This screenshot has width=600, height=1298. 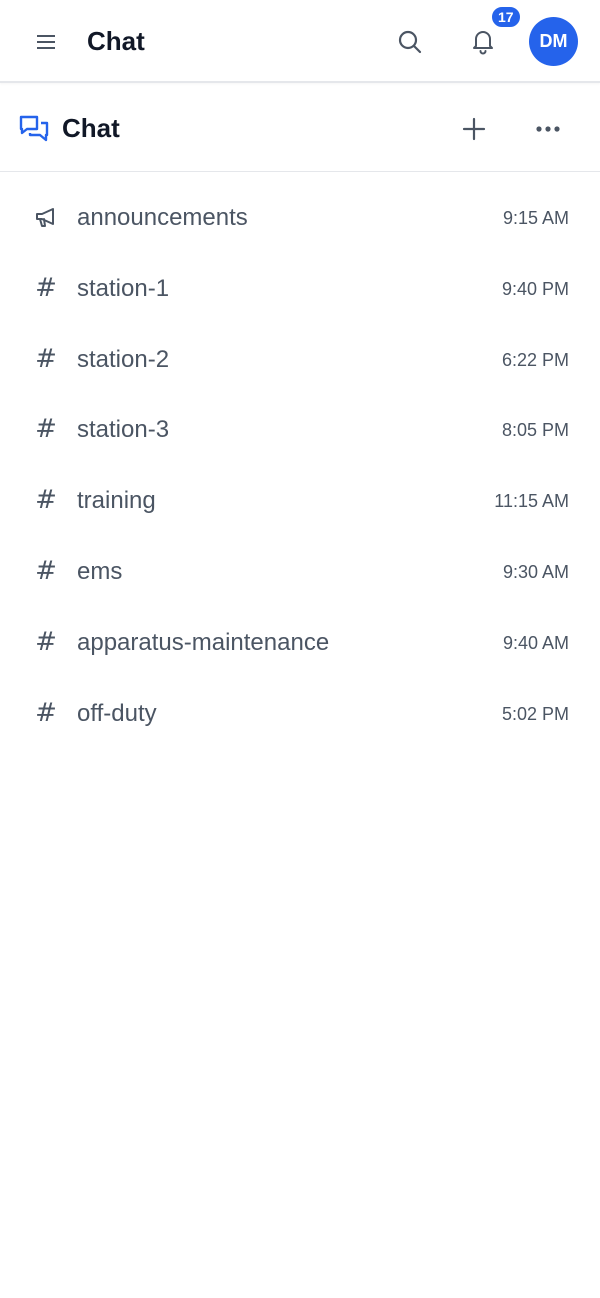 What do you see at coordinates (535, 288) in the screenshot?
I see `channel-timestamp: 9:40 PM` at bounding box center [535, 288].